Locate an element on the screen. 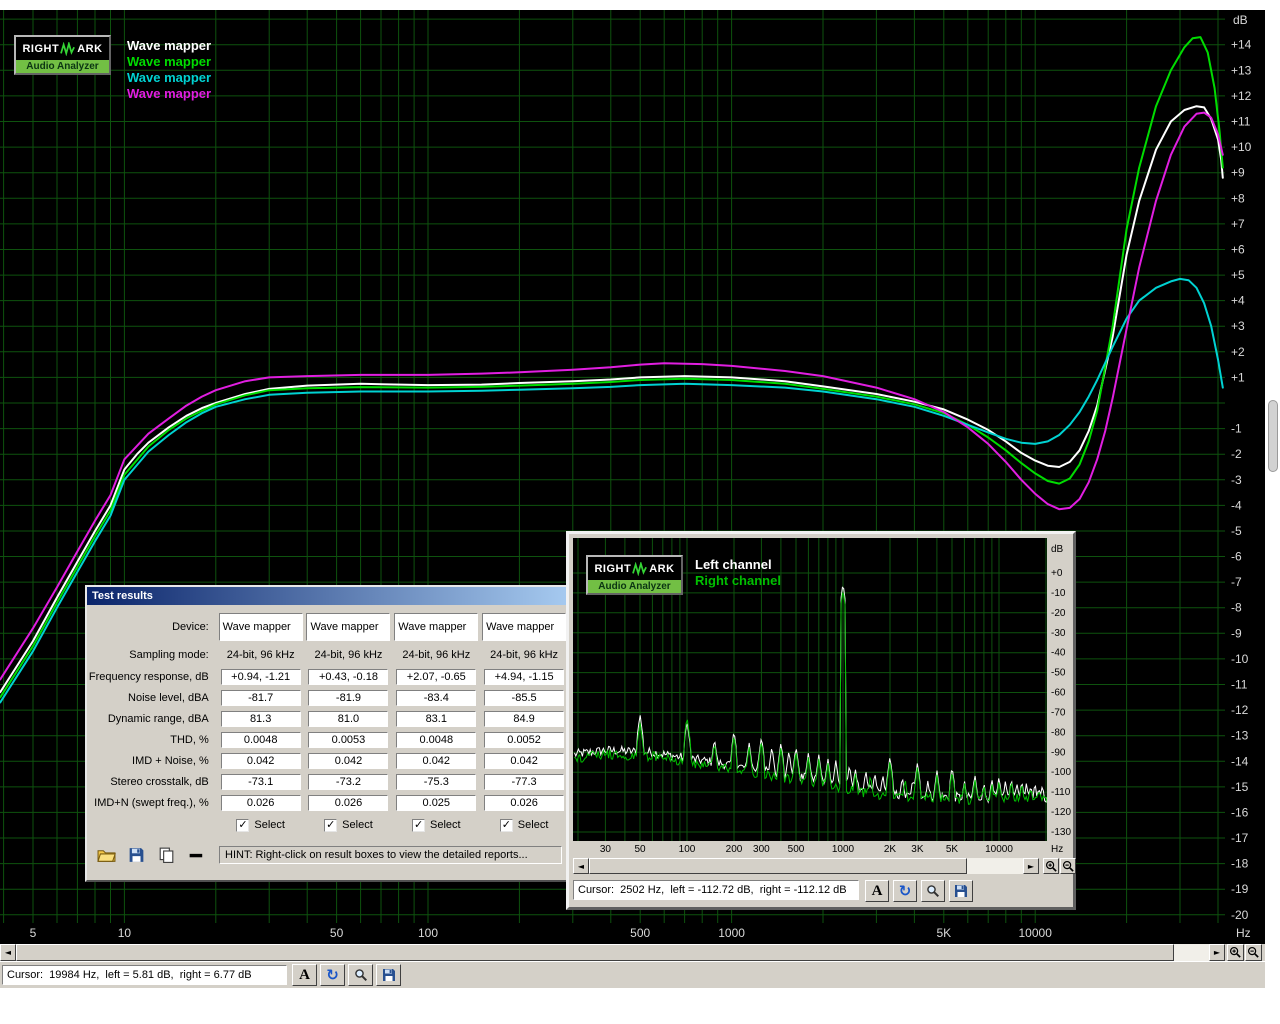  svg-text: 5K is located at coordinates (952, 849).